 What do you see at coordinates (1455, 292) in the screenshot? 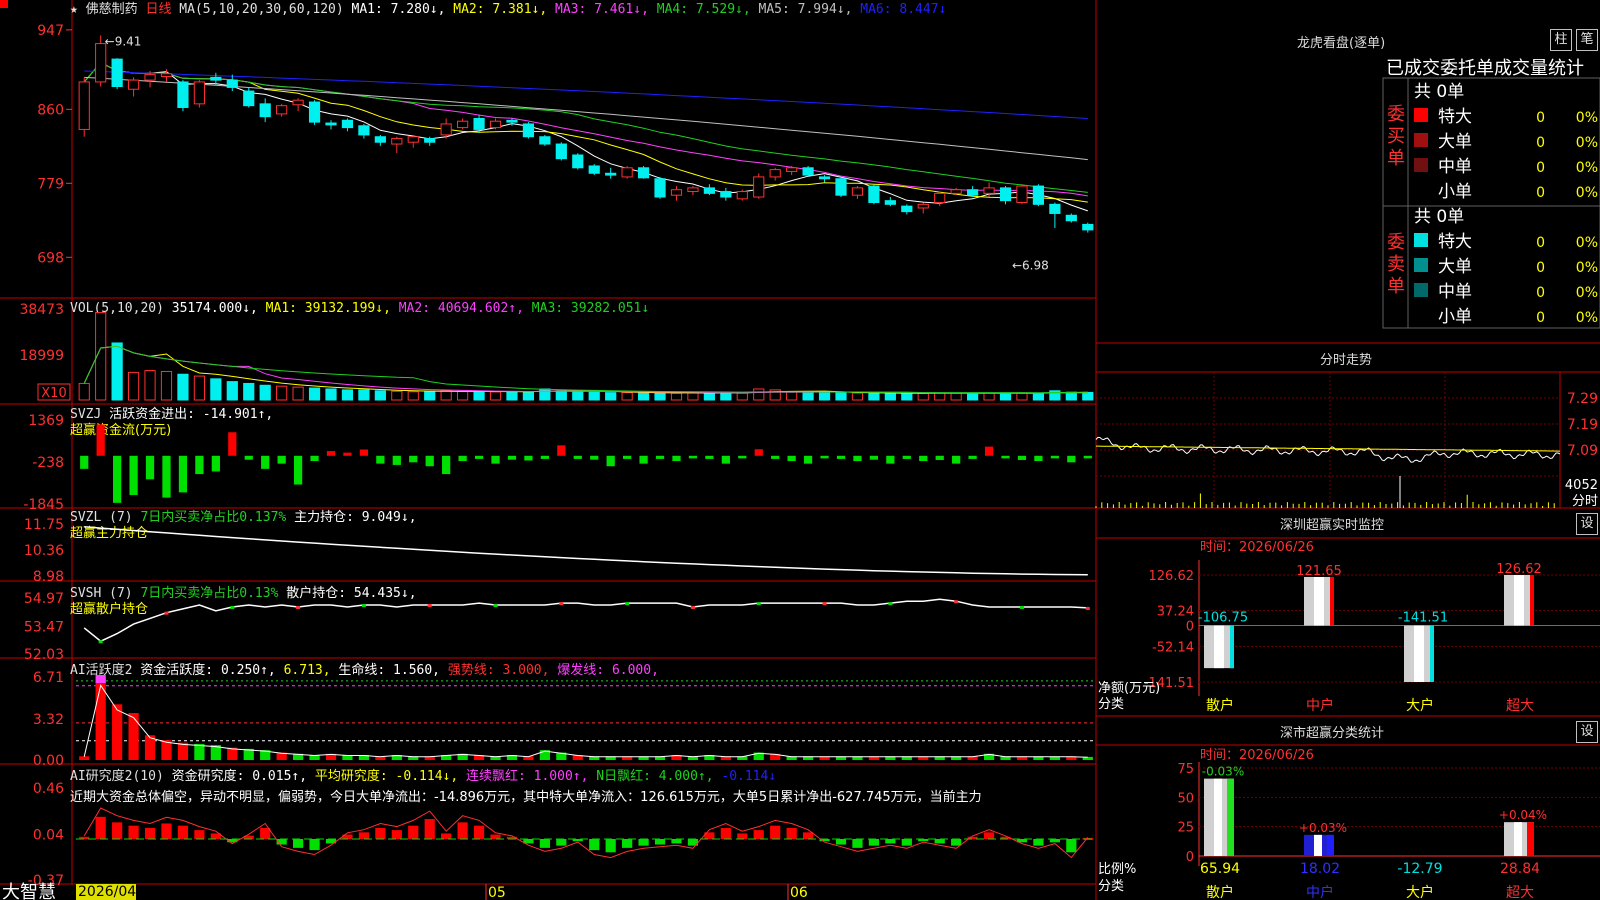
I see `sell-row-name: 中单` at bounding box center [1455, 292].